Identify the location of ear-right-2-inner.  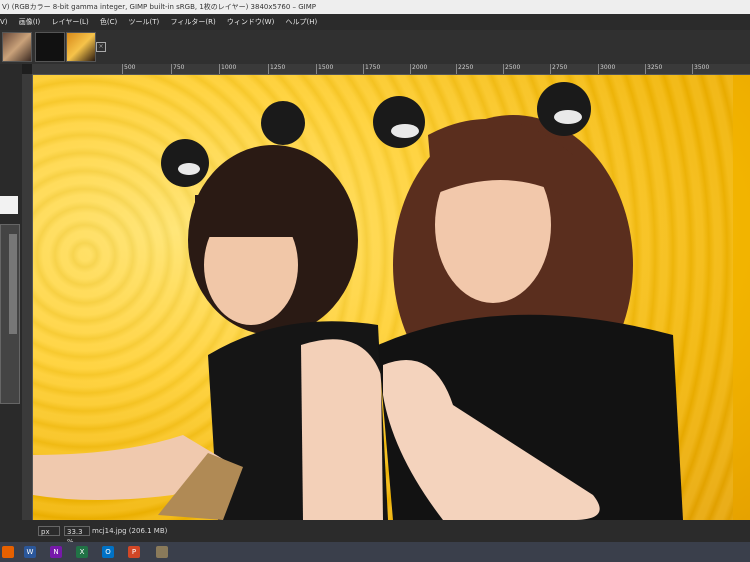
(568, 117).